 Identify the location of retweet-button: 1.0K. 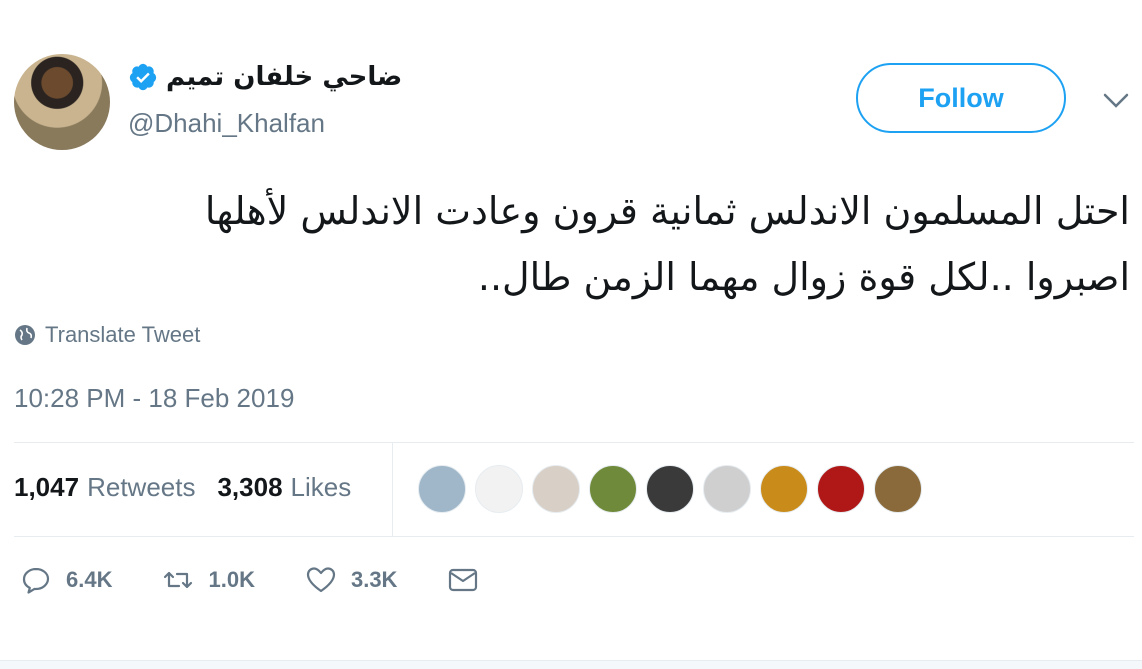
(208, 580).